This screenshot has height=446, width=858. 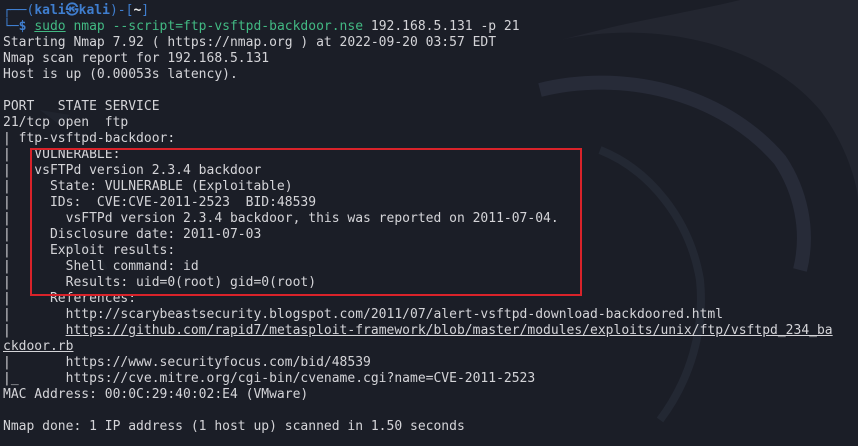 I want to click on prompt-dollar: $, so click(x=22, y=26).